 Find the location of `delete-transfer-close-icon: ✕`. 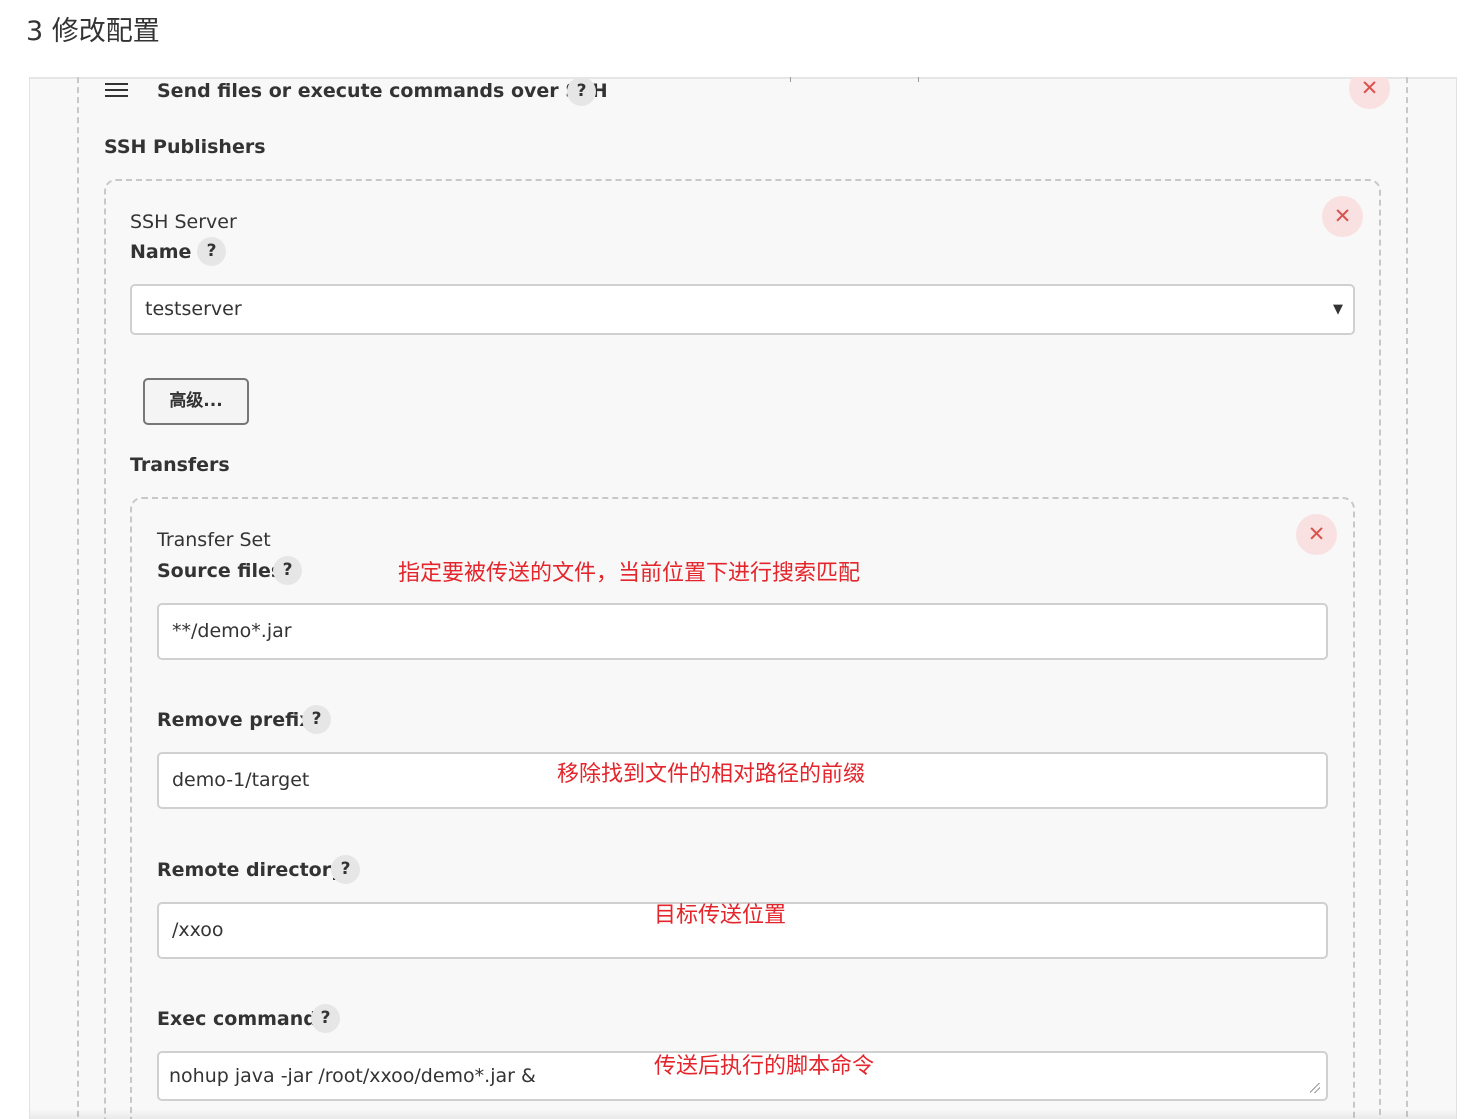

delete-transfer-close-icon: ✕ is located at coordinates (1316, 534).